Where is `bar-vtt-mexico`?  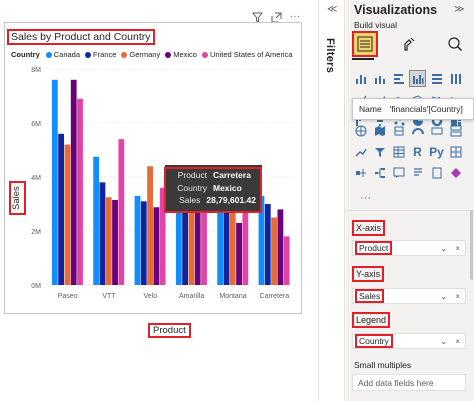 bar-vtt-mexico is located at coordinates (115, 242).